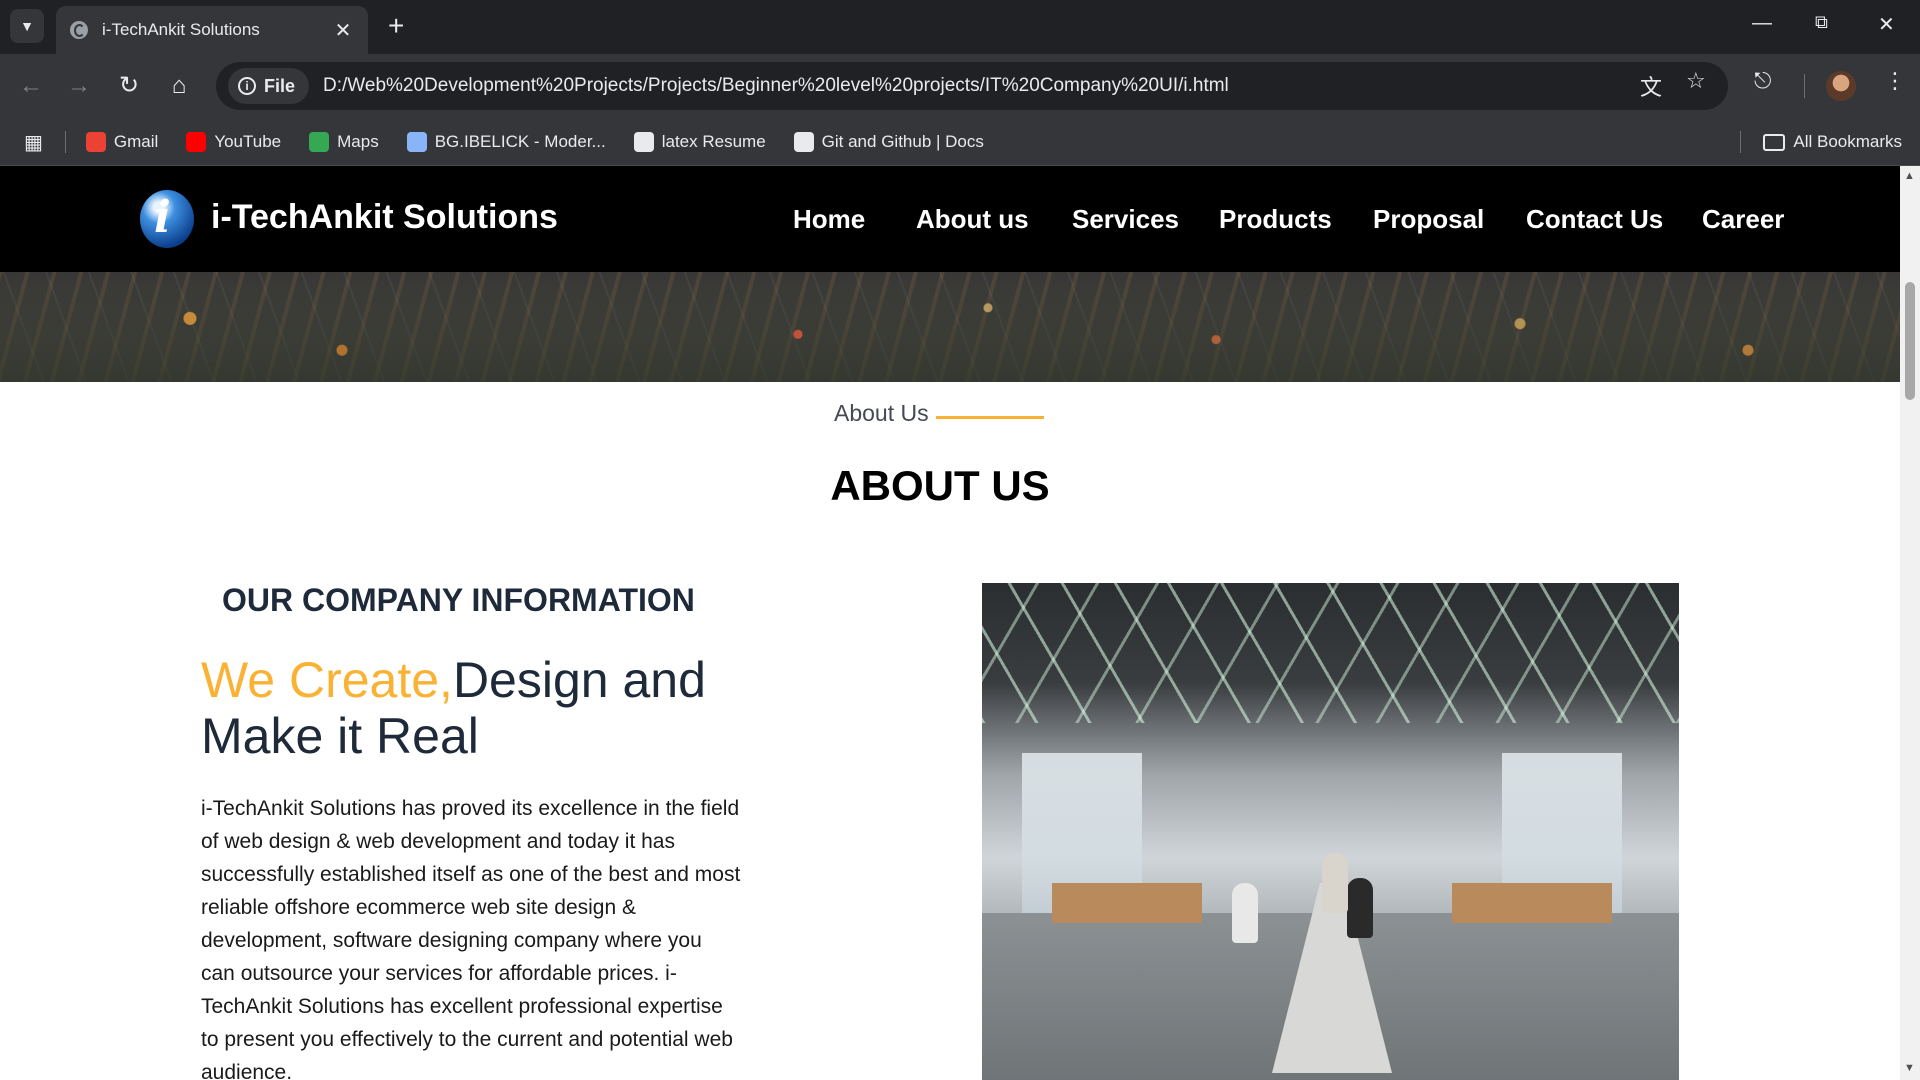 This screenshot has height=1080, width=1920. Describe the element at coordinates (327, 680) in the screenshot. I see `tagline-accent: We Create,` at that location.